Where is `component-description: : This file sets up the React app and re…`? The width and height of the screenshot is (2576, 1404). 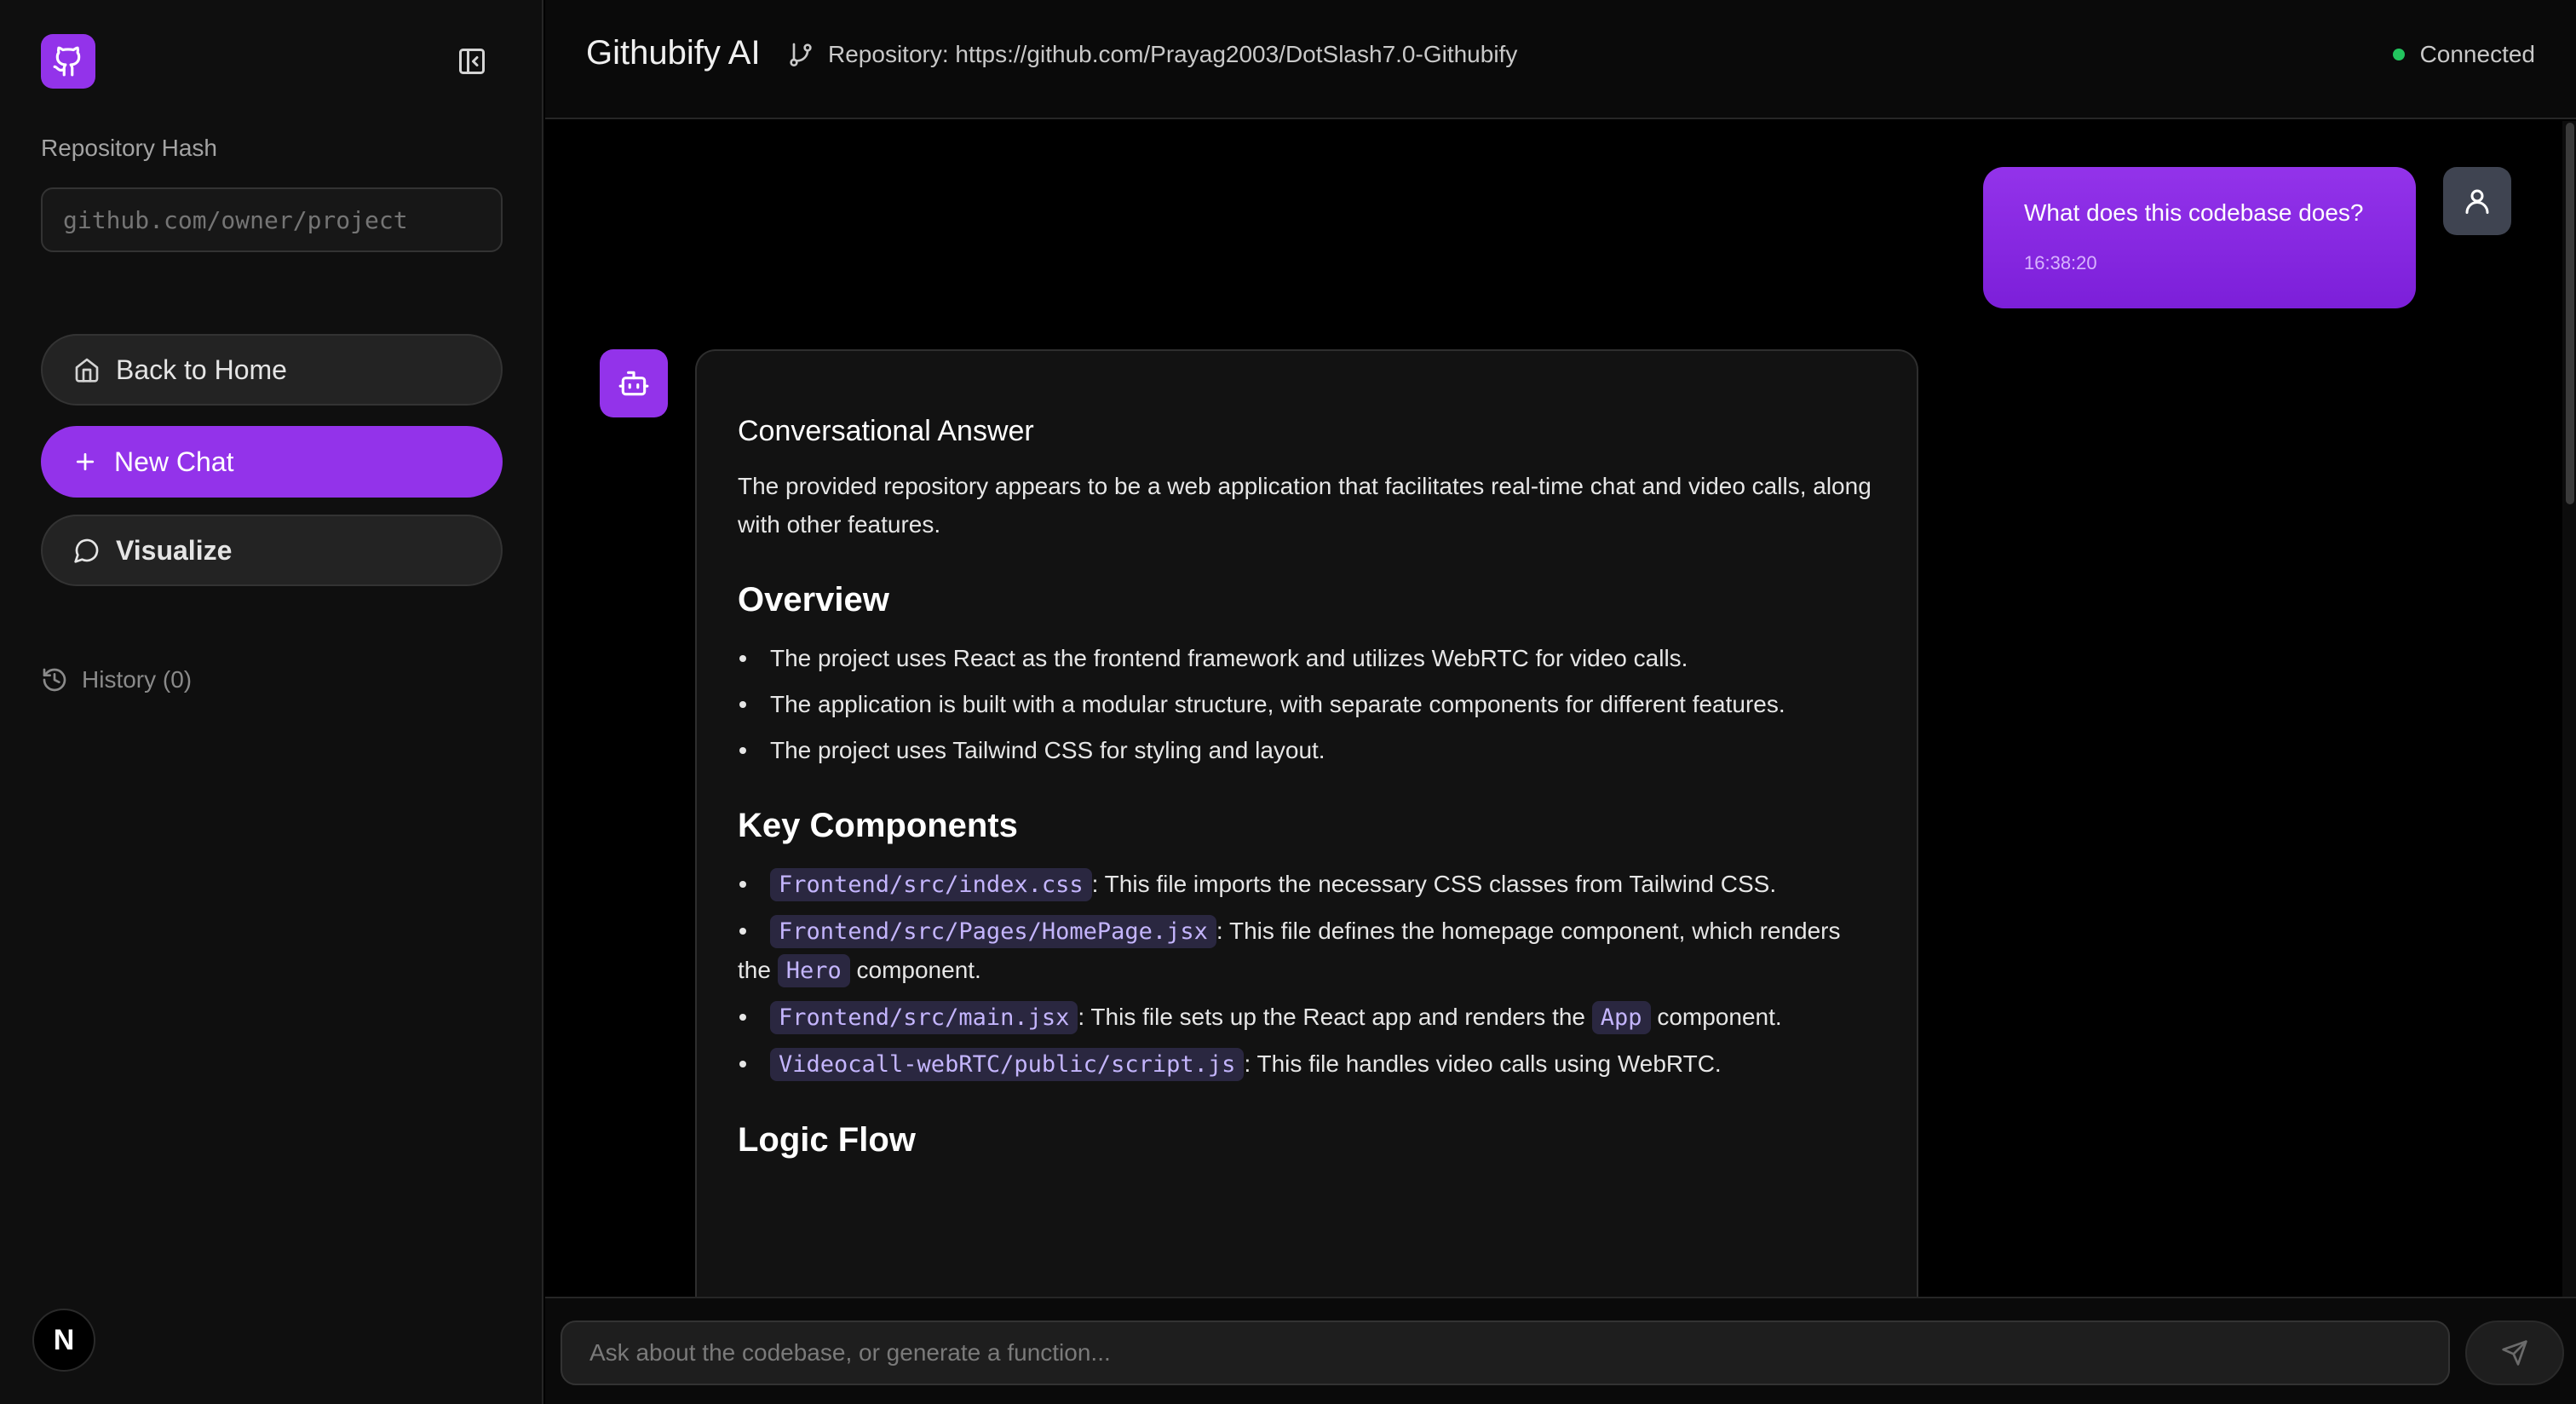
component-description: : This file sets up the React app and re… is located at coordinates (1335, 1017).